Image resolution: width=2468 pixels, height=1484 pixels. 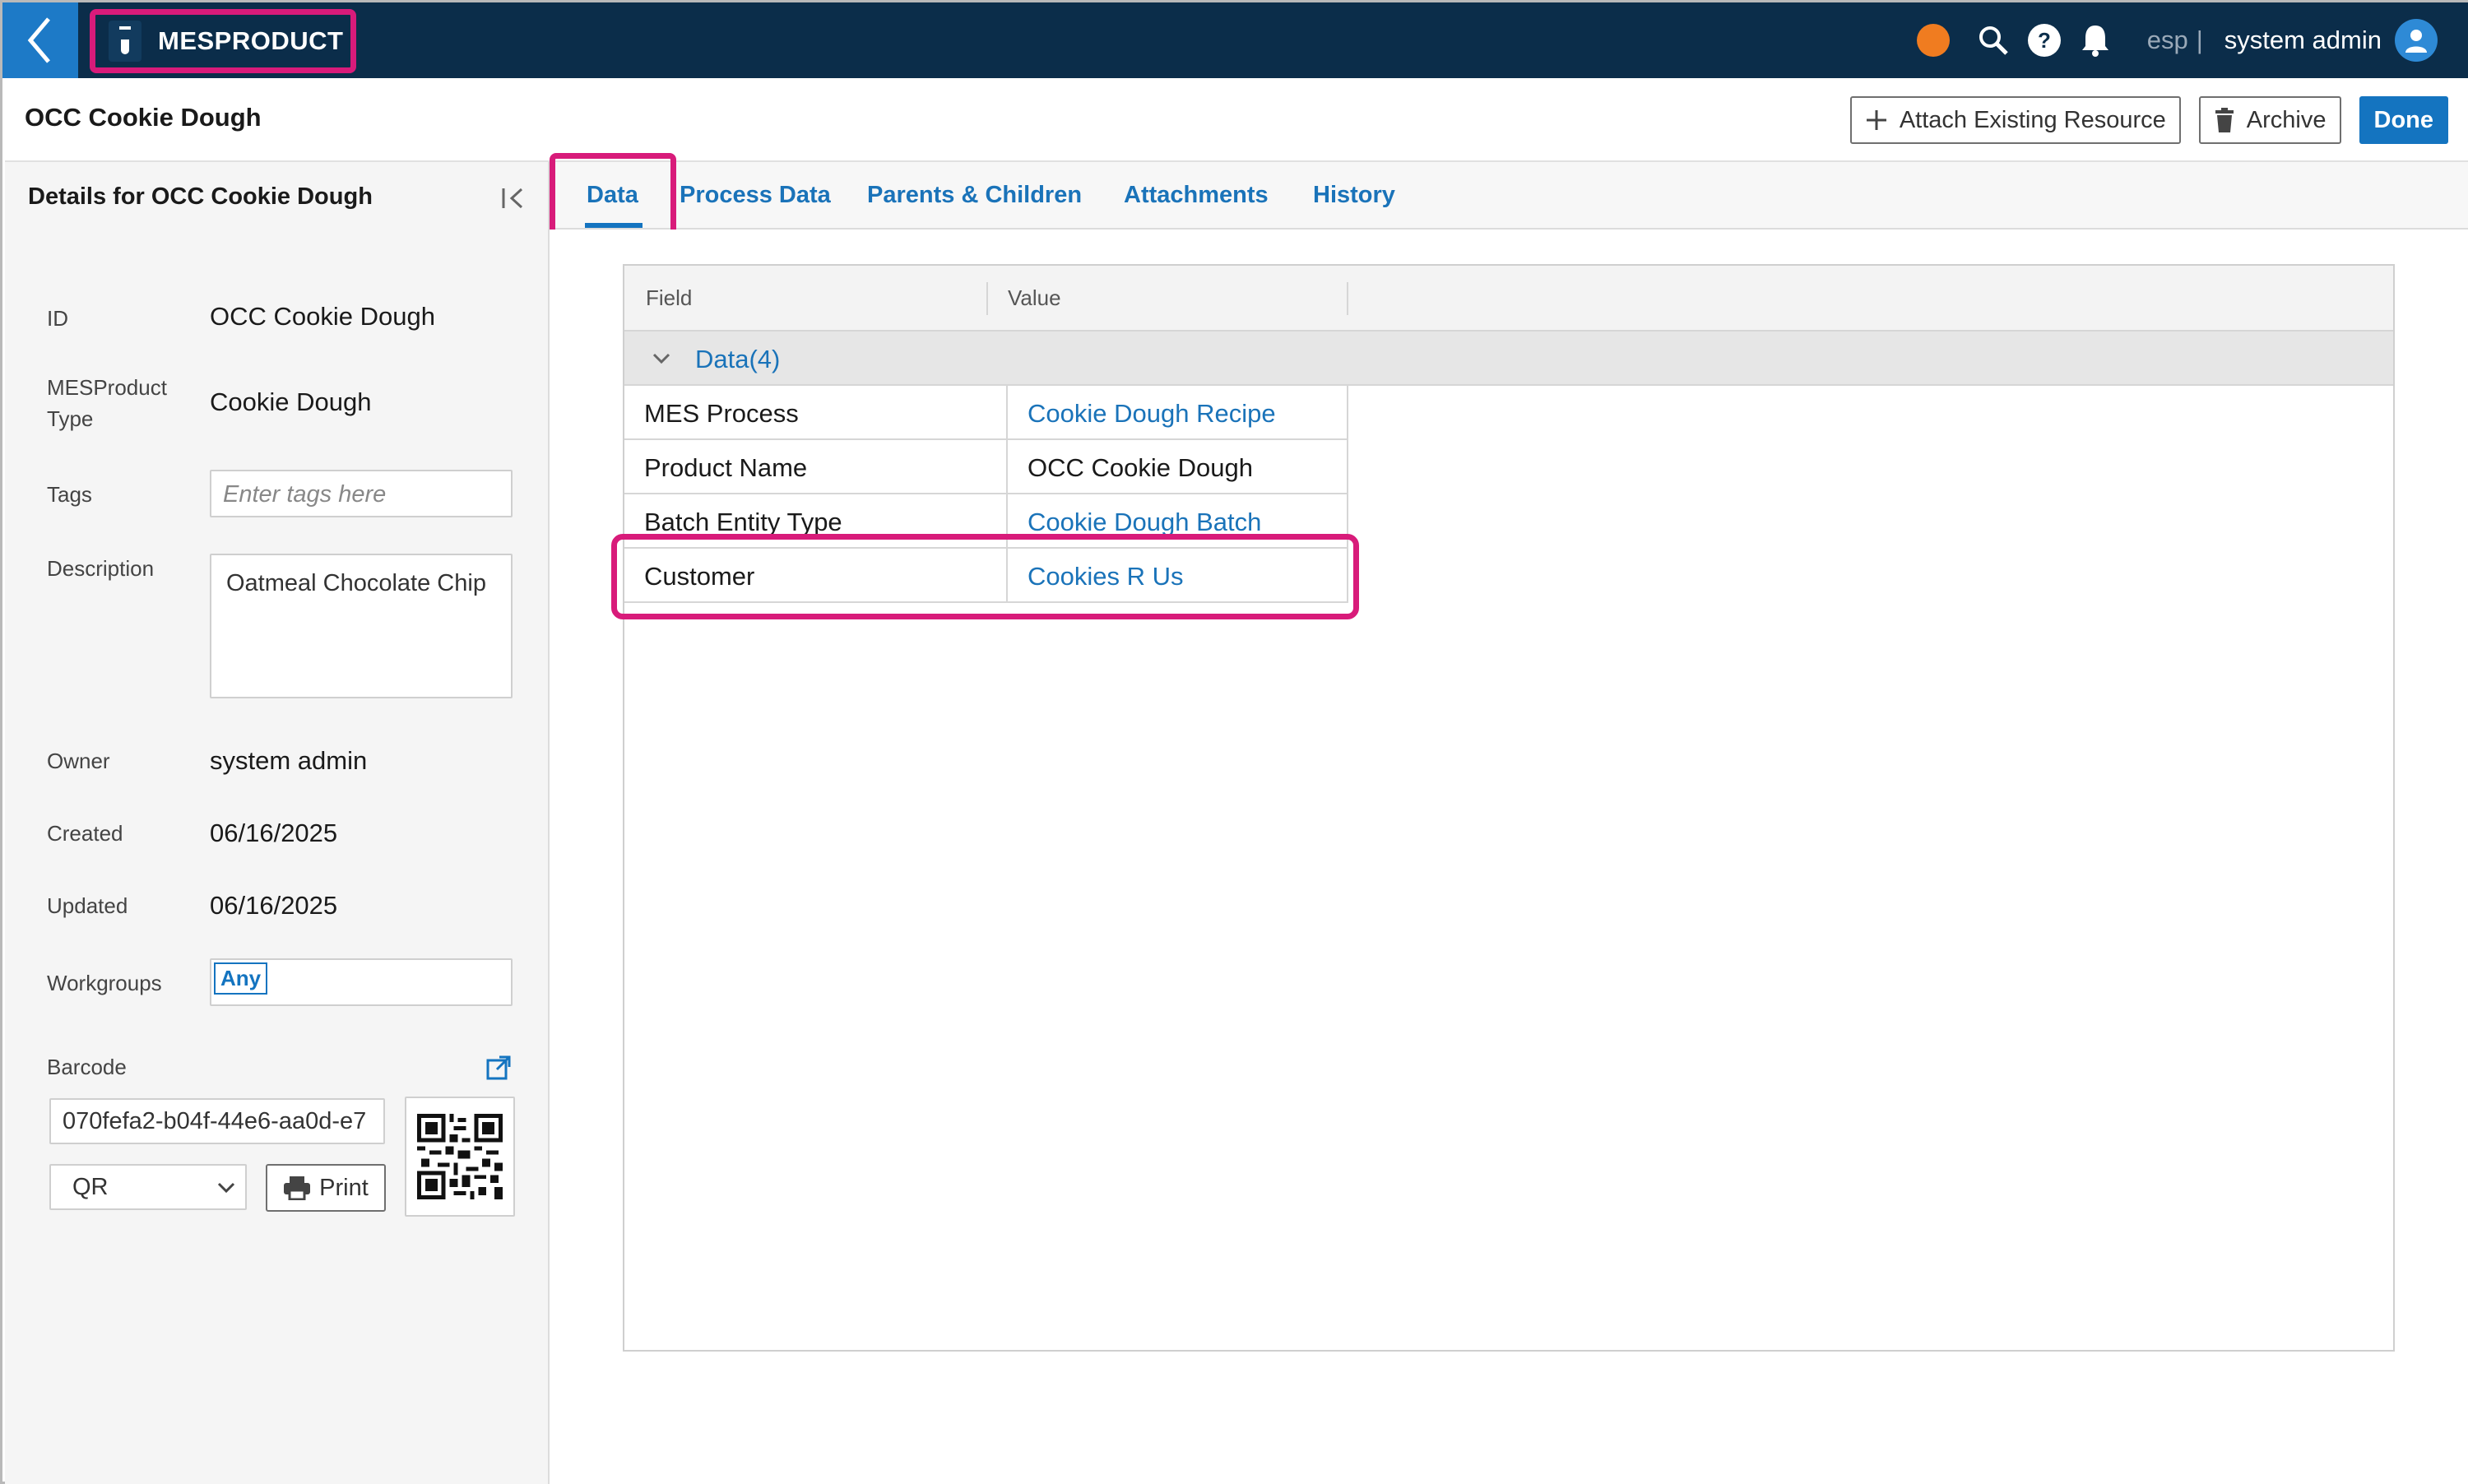 What do you see at coordinates (87, 1067) in the screenshot?
I see `barcode-label: Barcode` at bounding box center [87, 1067].